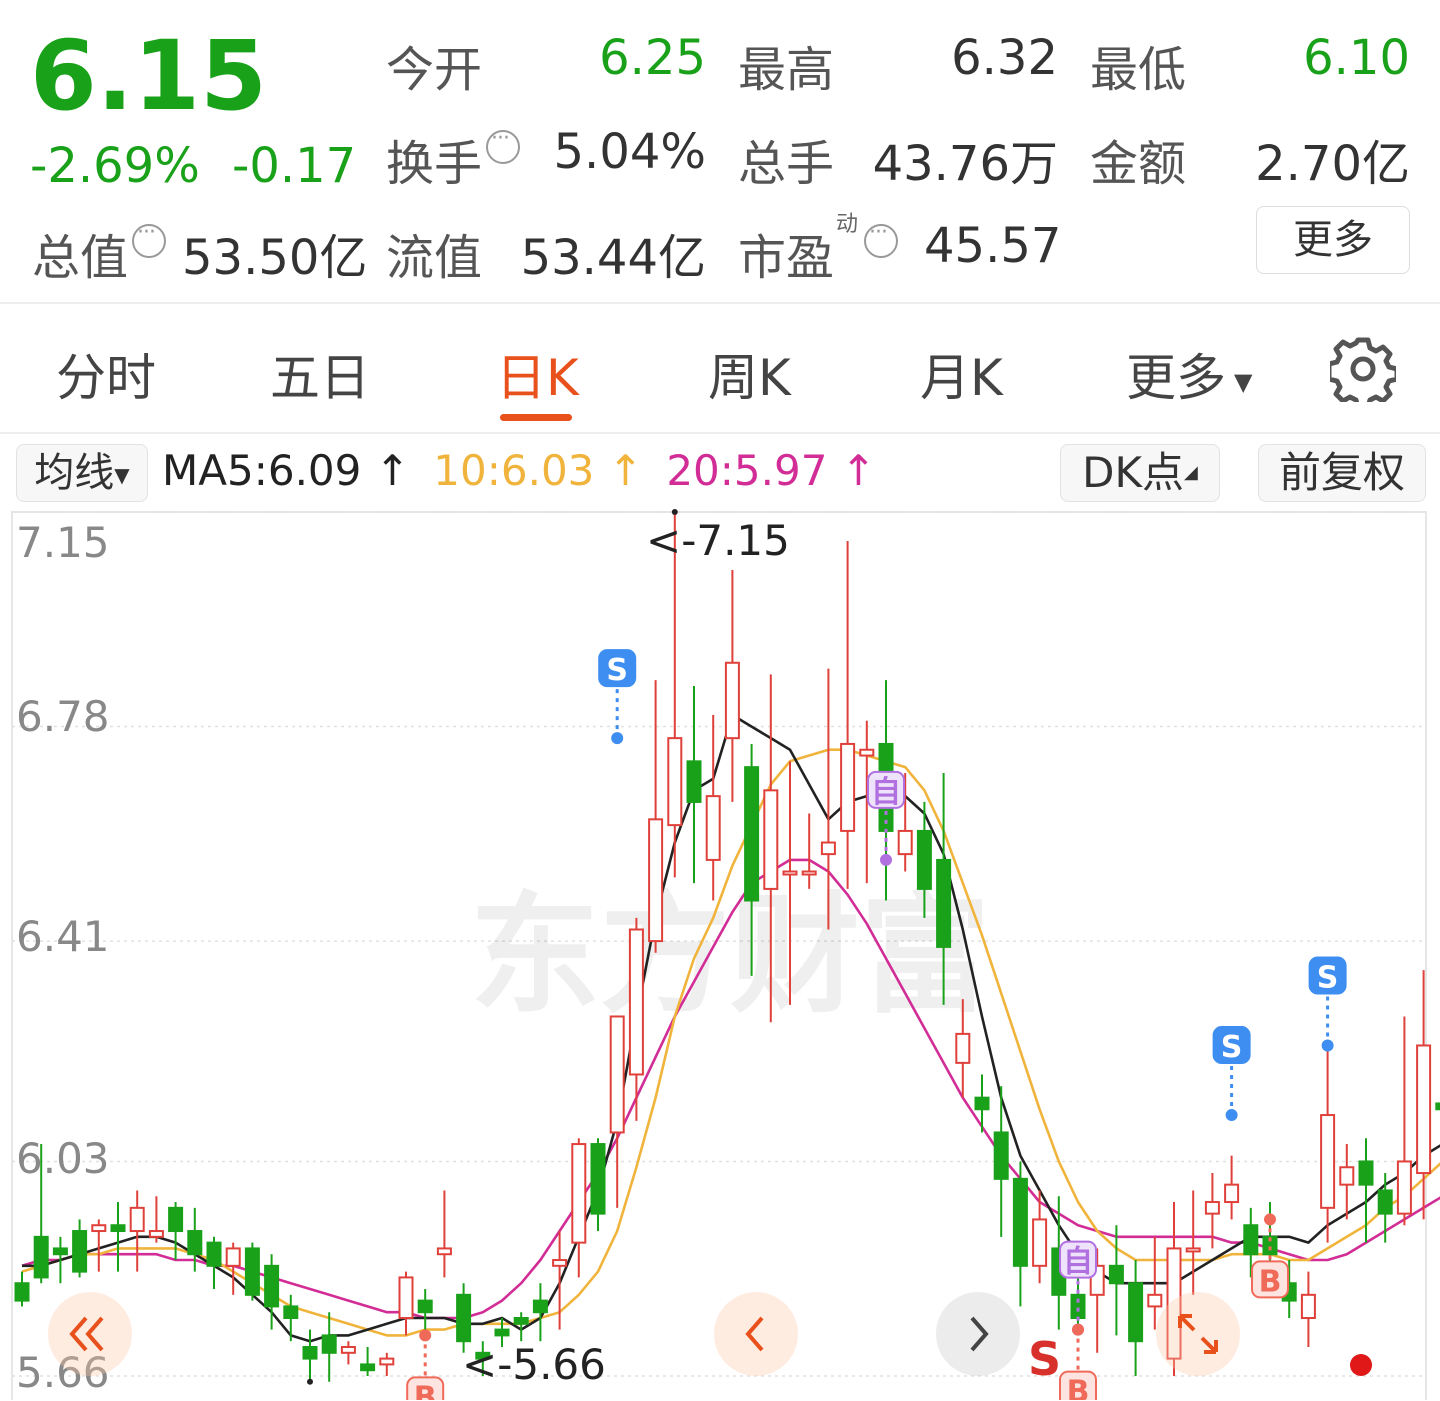 Image resolution: width=1440 pixels, height=1401 pixels. Describe the element at coordinates (858, 470) in the screenshot. I see `ma20-arrow: ↑` at that location.